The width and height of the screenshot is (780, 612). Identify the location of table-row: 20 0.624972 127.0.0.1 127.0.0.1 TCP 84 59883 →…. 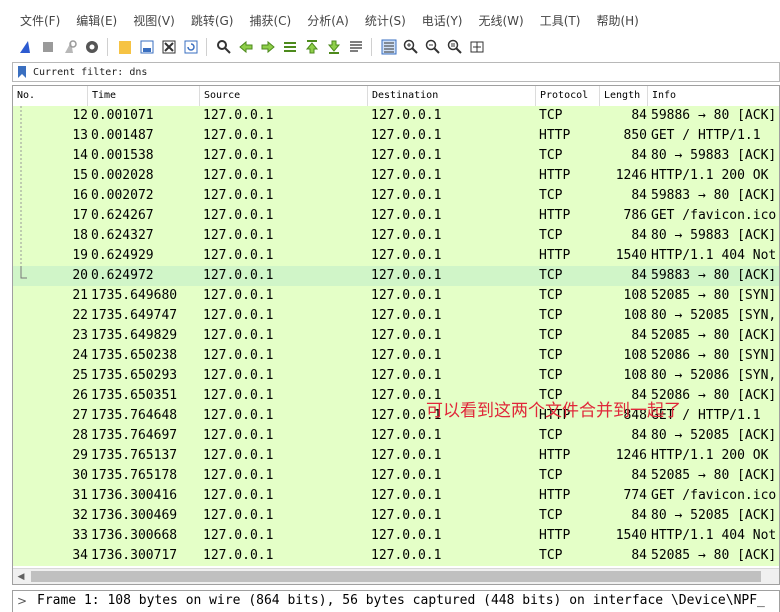
(396, 276).